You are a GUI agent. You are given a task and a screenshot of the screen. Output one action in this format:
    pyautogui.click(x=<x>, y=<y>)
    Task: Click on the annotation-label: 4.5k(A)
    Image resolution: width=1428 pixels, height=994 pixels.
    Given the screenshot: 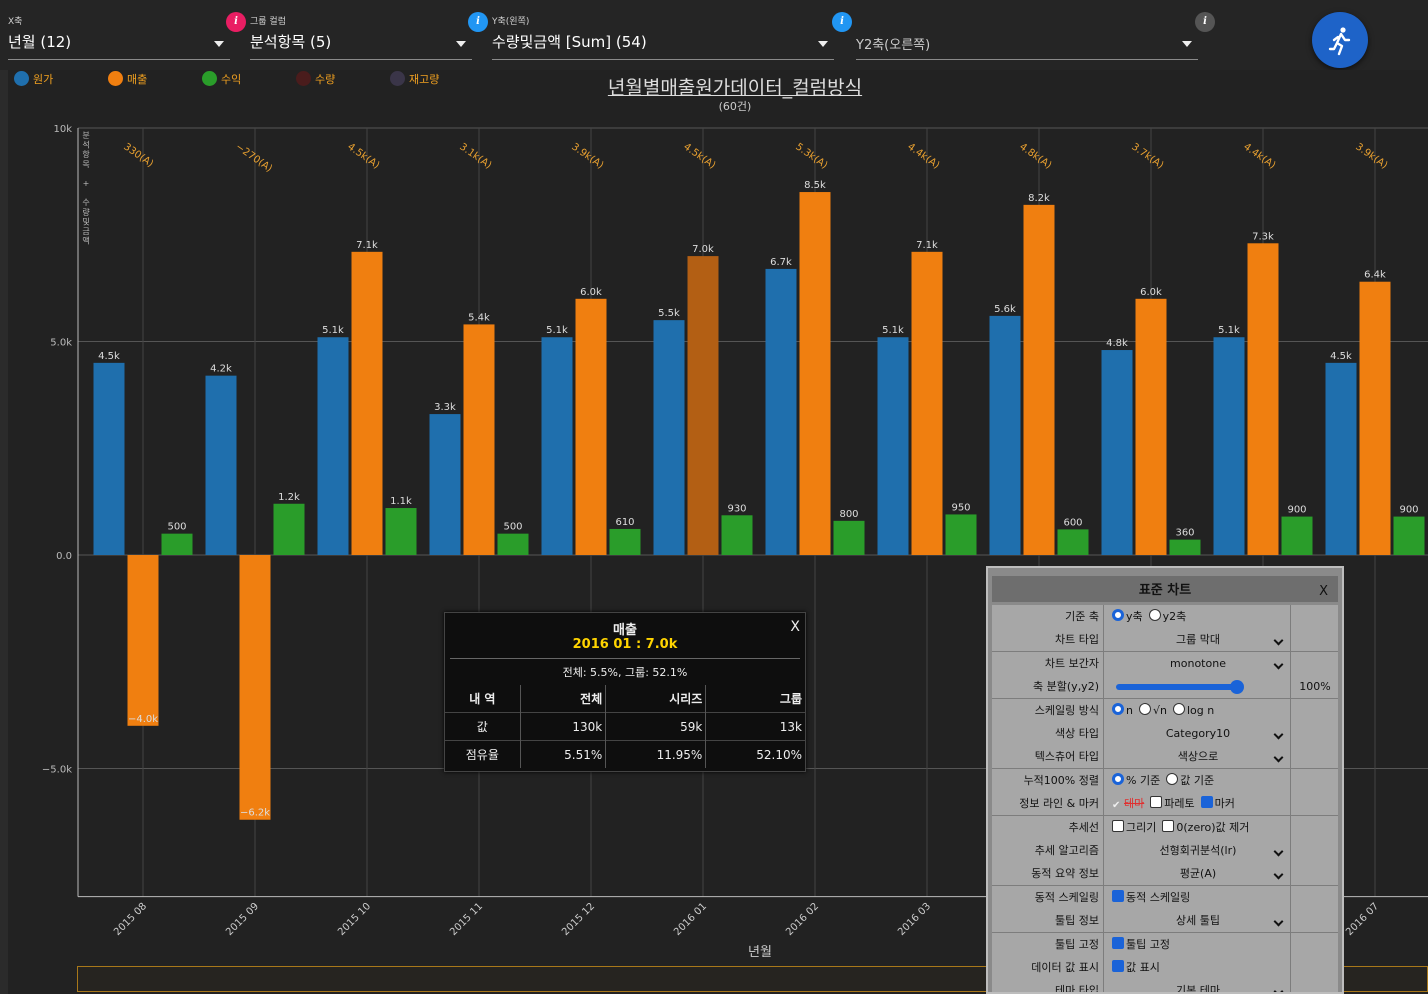 What is the action you would take?
    pyautogui.click(x=699, y=156)
    